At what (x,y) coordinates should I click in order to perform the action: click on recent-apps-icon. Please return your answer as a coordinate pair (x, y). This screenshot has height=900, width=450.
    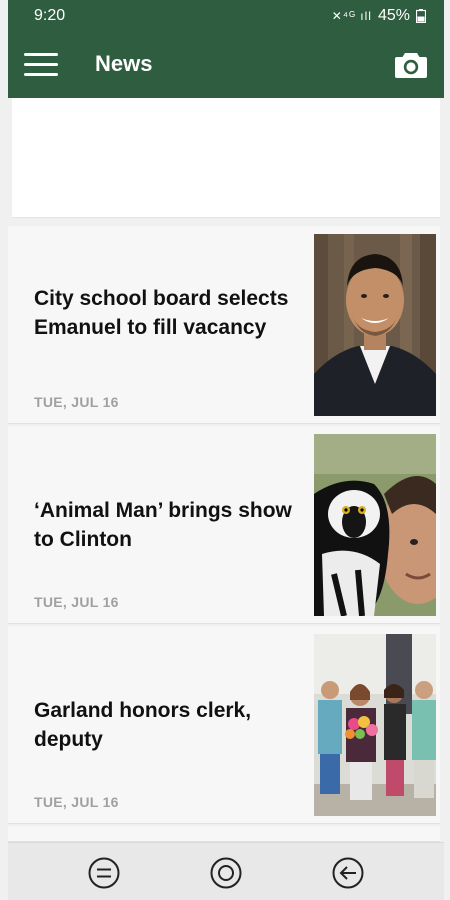
    Looking at the image, I should click on (104, 873).